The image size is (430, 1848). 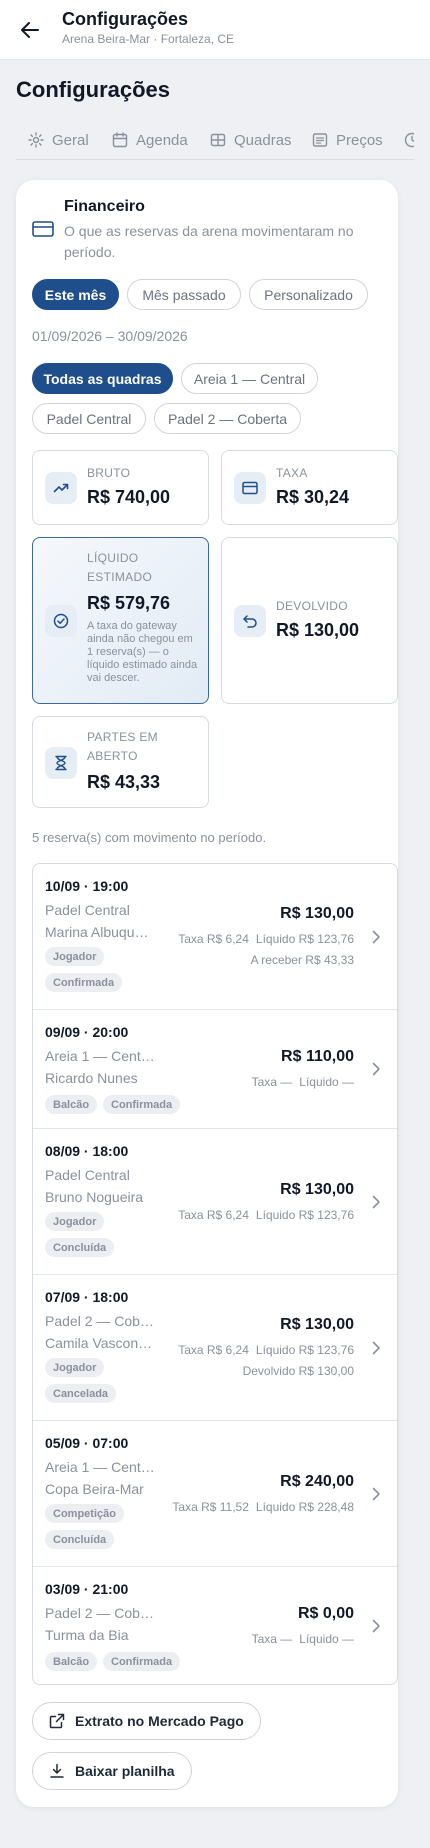 I want to click on stat-value: R$ 579,76, so click(x=129, y=603).